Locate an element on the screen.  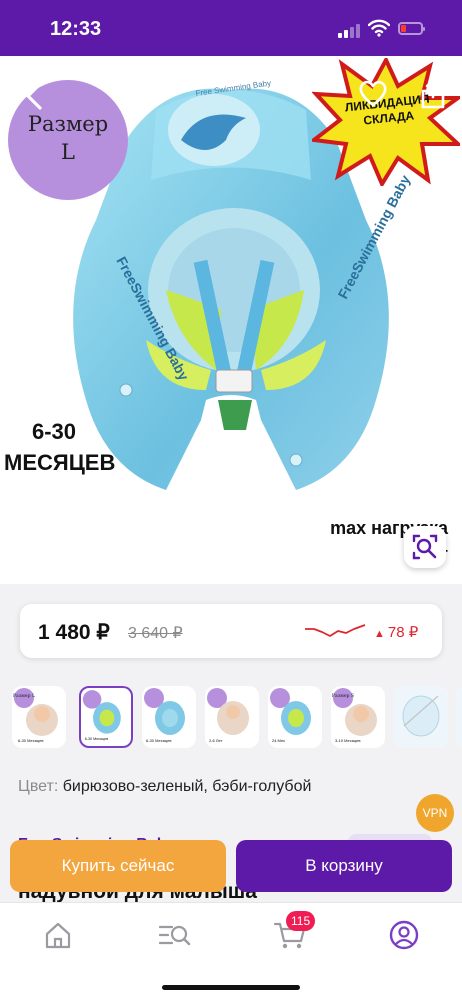
profile-icon is located at coordinates (404, 935).